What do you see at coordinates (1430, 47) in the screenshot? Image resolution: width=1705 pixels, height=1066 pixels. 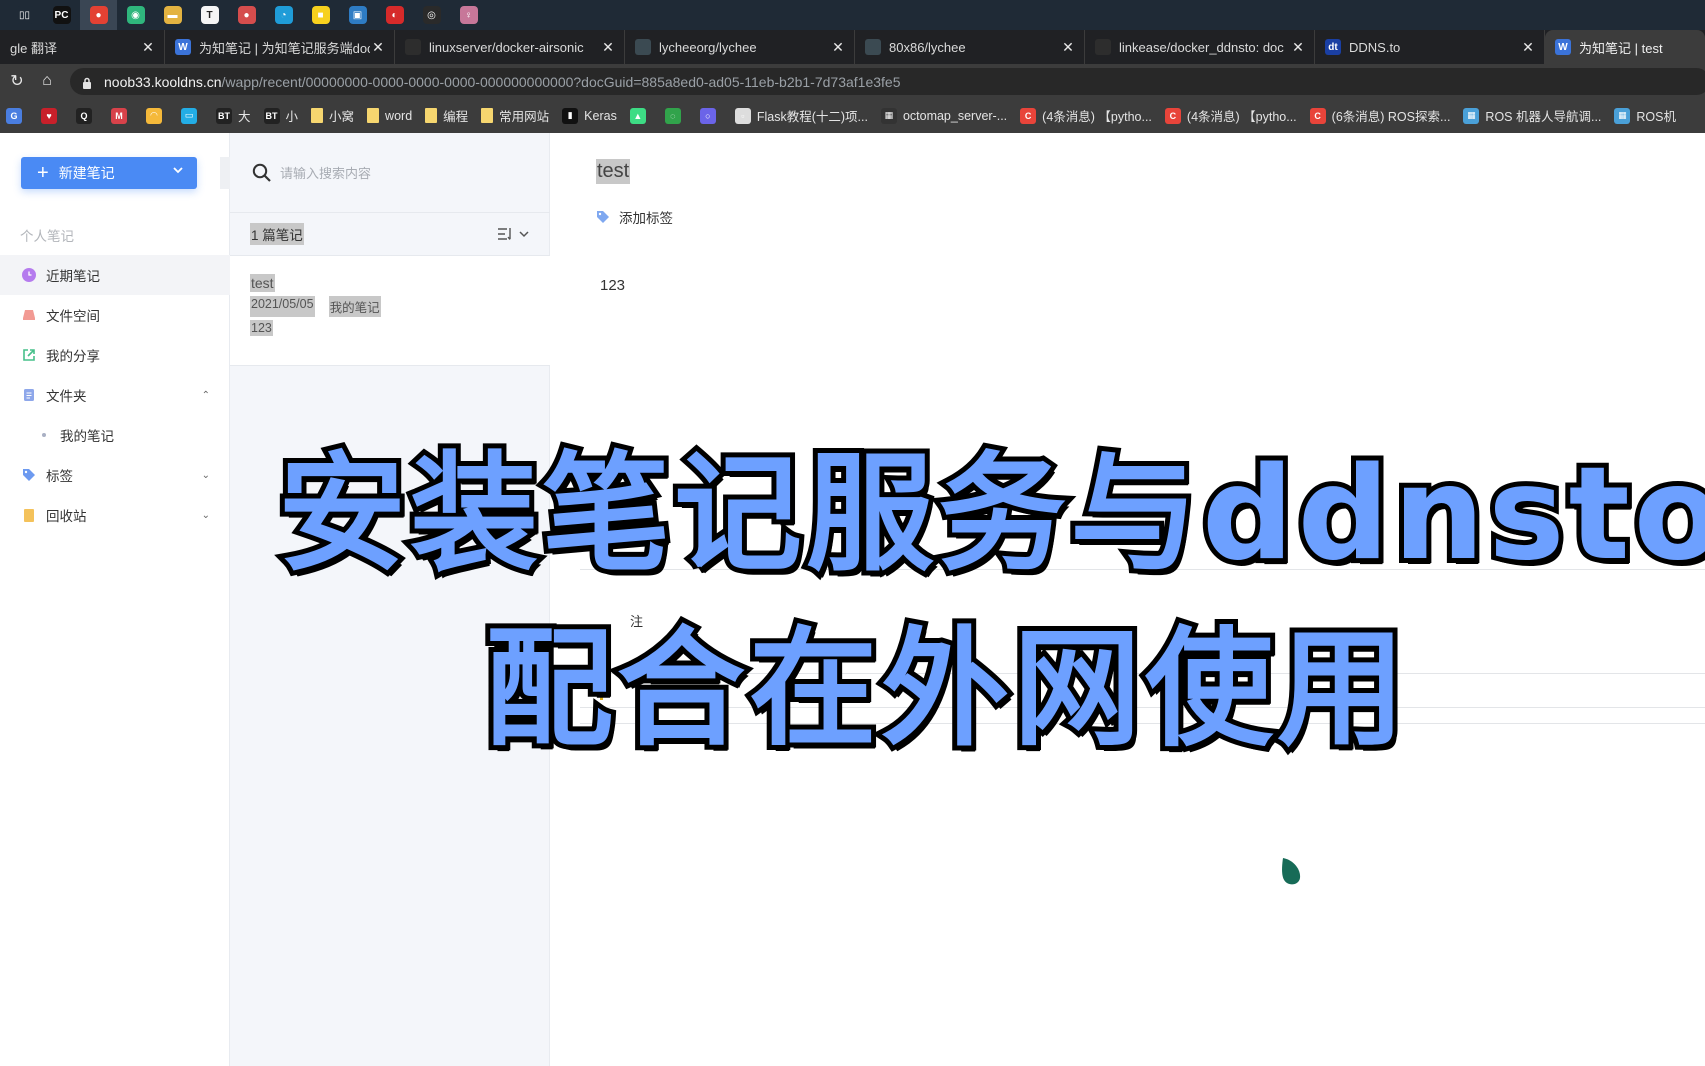 I see `browser-tab: dt DDNS.to ✕` at bounding box center [1430, 47].